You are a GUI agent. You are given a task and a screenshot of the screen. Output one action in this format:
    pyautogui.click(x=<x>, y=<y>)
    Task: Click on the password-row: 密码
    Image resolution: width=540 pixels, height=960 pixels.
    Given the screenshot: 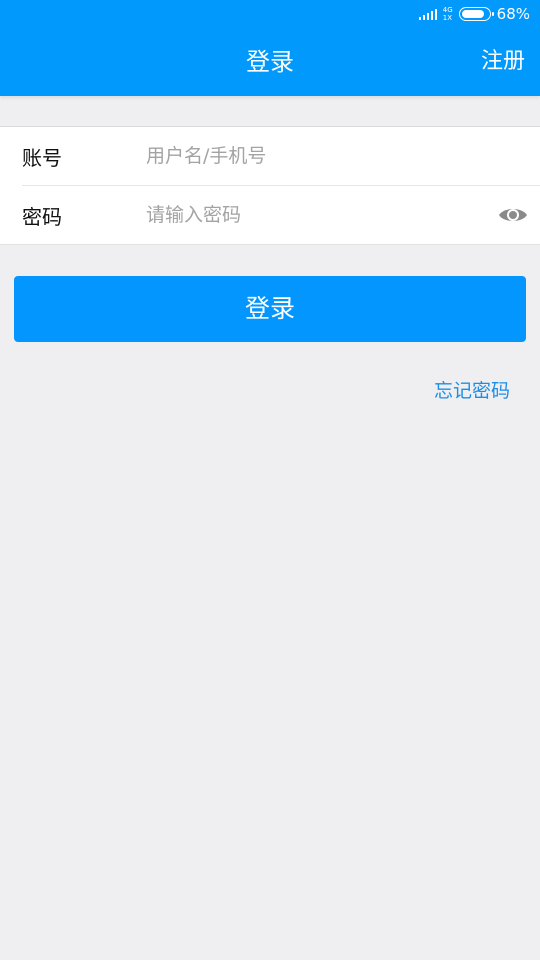 What is the action you would take?
    pyautogui.click(x=281, y=214)
    